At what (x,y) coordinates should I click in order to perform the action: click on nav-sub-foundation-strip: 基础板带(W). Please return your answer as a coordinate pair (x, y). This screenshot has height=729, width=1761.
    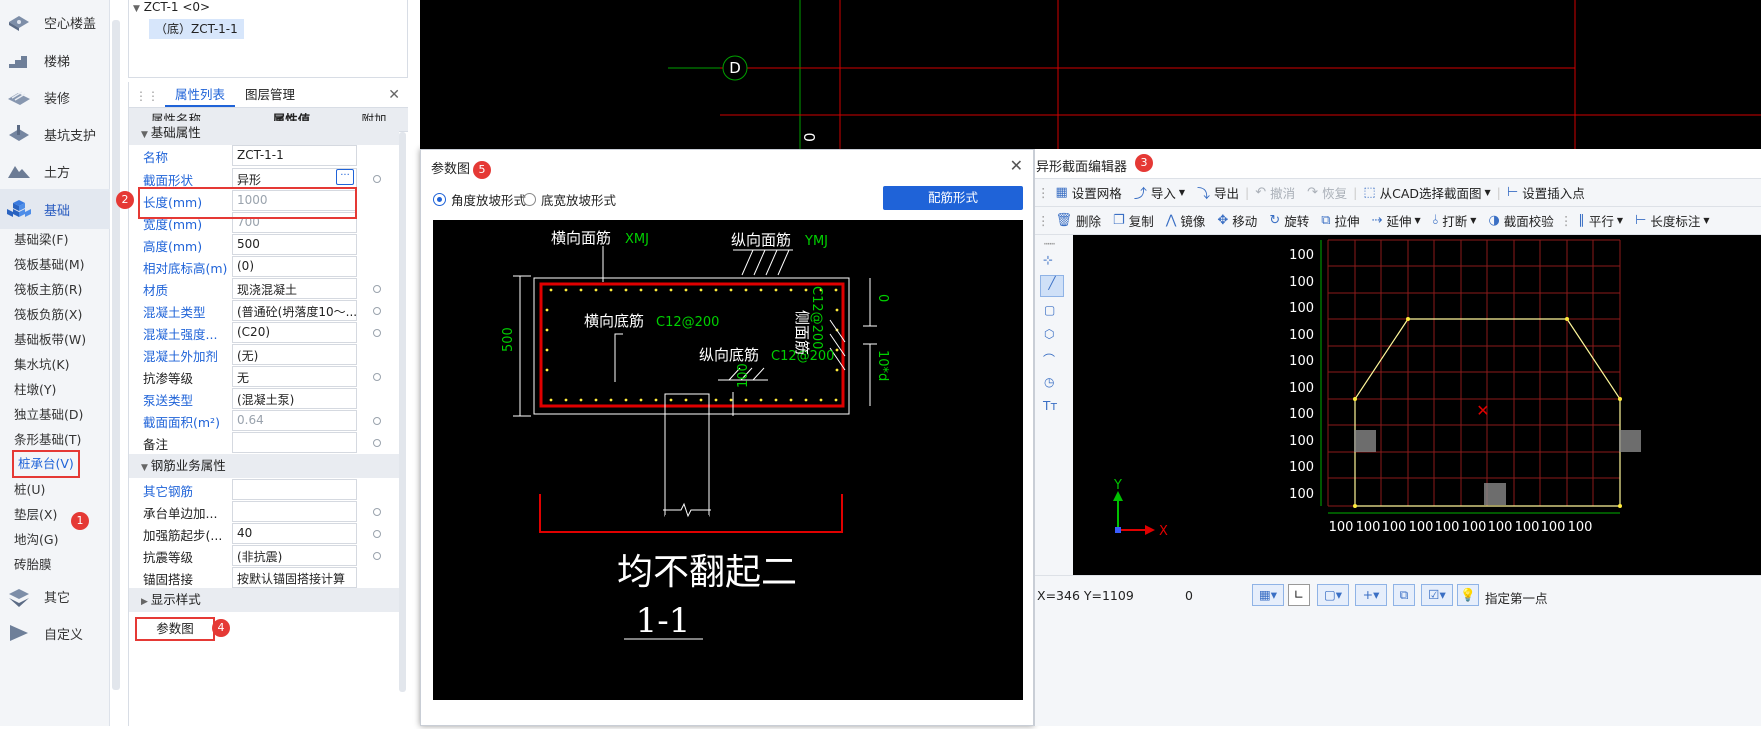
    Looking at the image, I should click on (50, 340).